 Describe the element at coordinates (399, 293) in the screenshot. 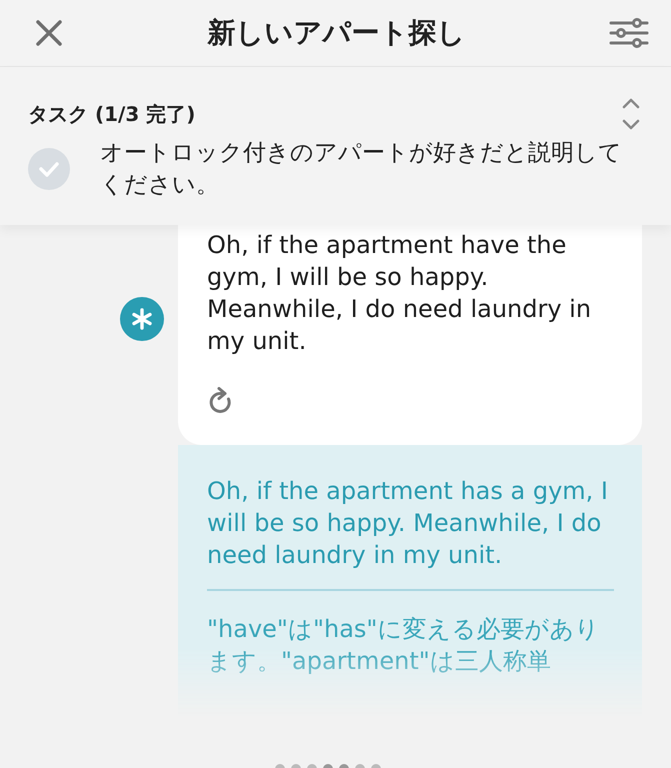

I see `message-text: Oh, if the apartment have the gym, I will be so happy. Meanwhile, I do need laundry in my unit.` at that location.